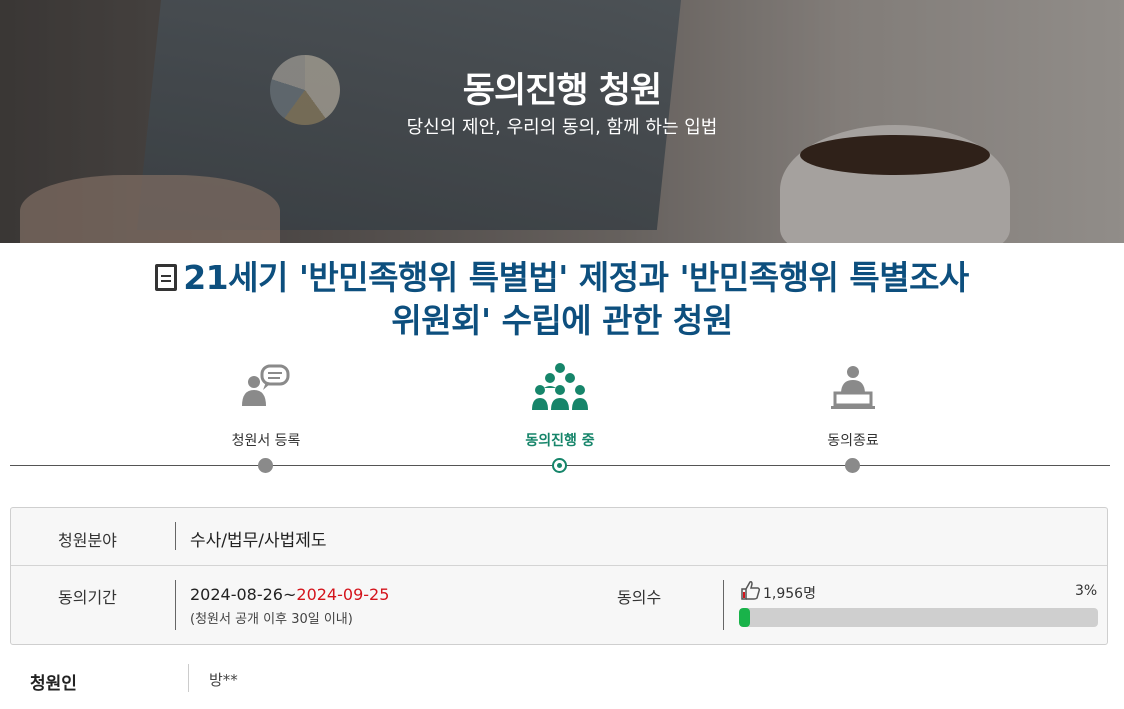 This screenshot has width=1124, height=709. I want to click on step-label-closed: 동의종료, so click(853, 441).